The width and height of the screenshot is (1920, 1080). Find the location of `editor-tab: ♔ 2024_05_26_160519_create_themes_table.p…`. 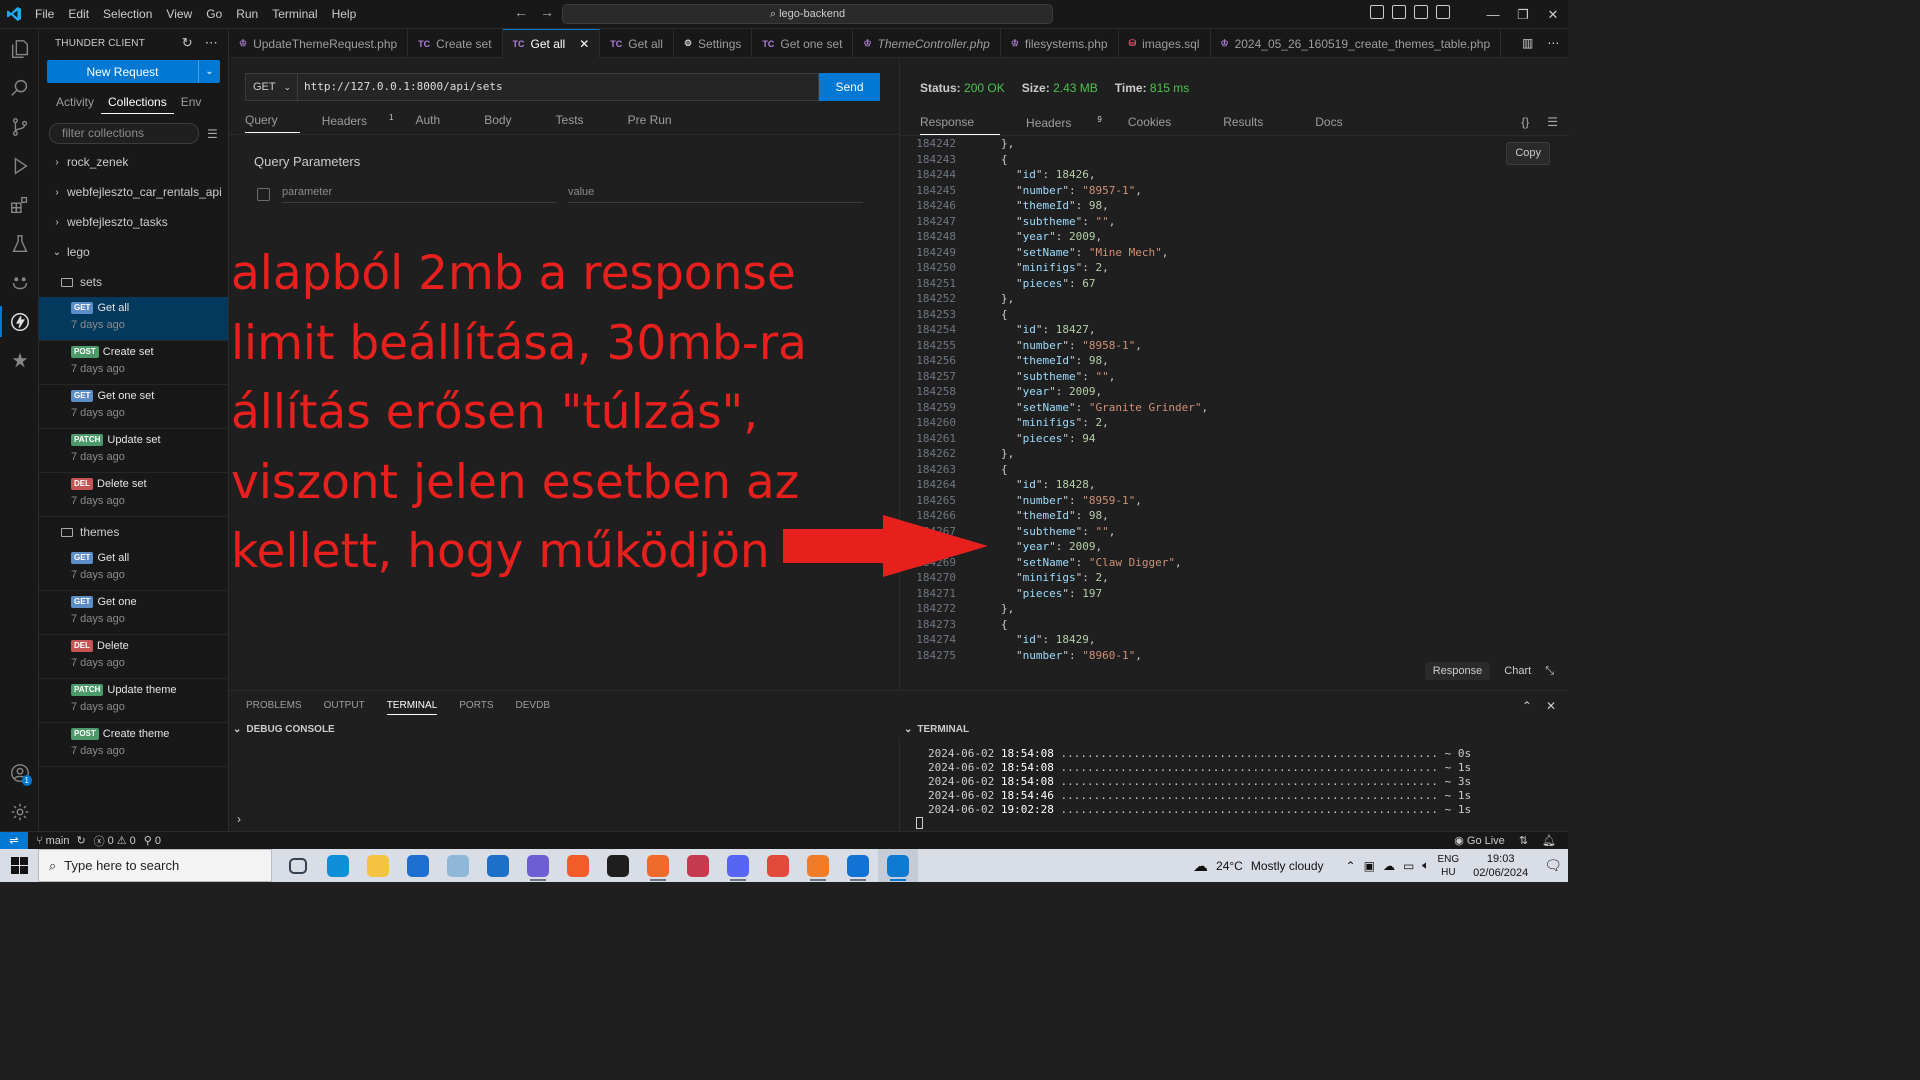

editor-tab: ♔ 2024_05_26_160519_create_themes_table.p… is located at coordinates (1356, 43).